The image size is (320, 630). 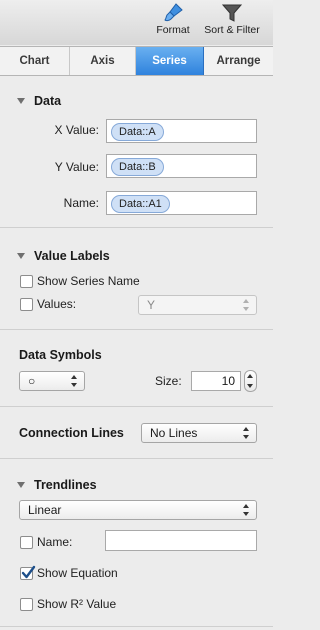 What do you see at coordinates (52, 381) in the screenshot?
I see `symbol-select: ○` at bounding box center [52, 381].